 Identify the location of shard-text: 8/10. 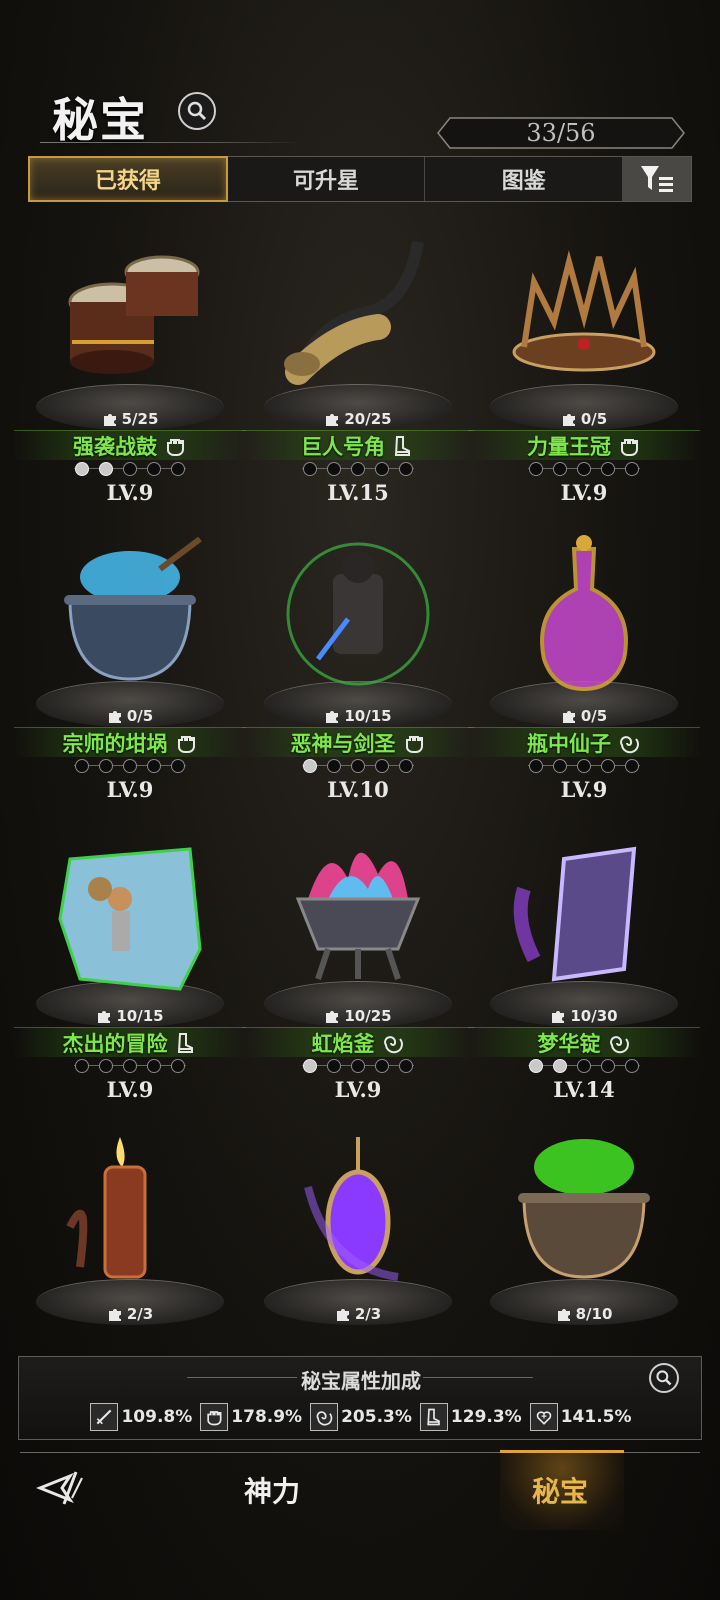
(594, 1314).